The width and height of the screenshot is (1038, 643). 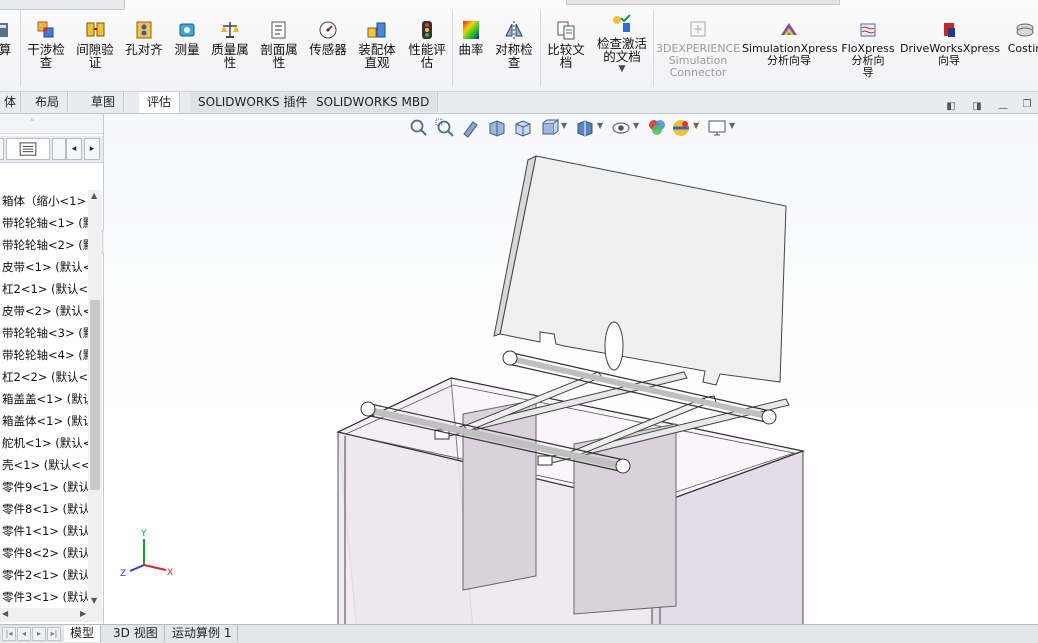 I want to click on tree-item: 带轮轮轴<3> (默, so click(x=44, y=333).